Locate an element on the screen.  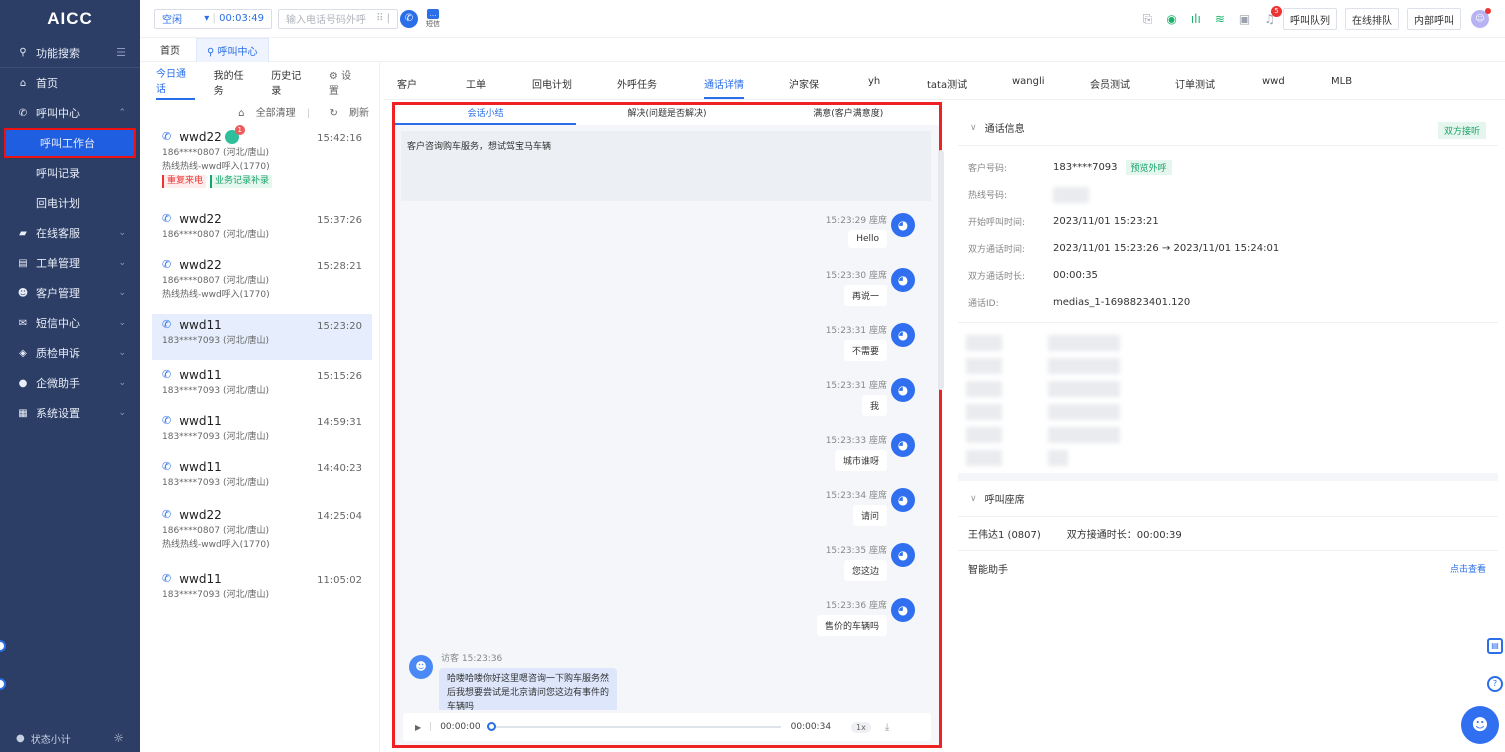
sidebar-item: 回电计划 is located at coordinates (70, 203).